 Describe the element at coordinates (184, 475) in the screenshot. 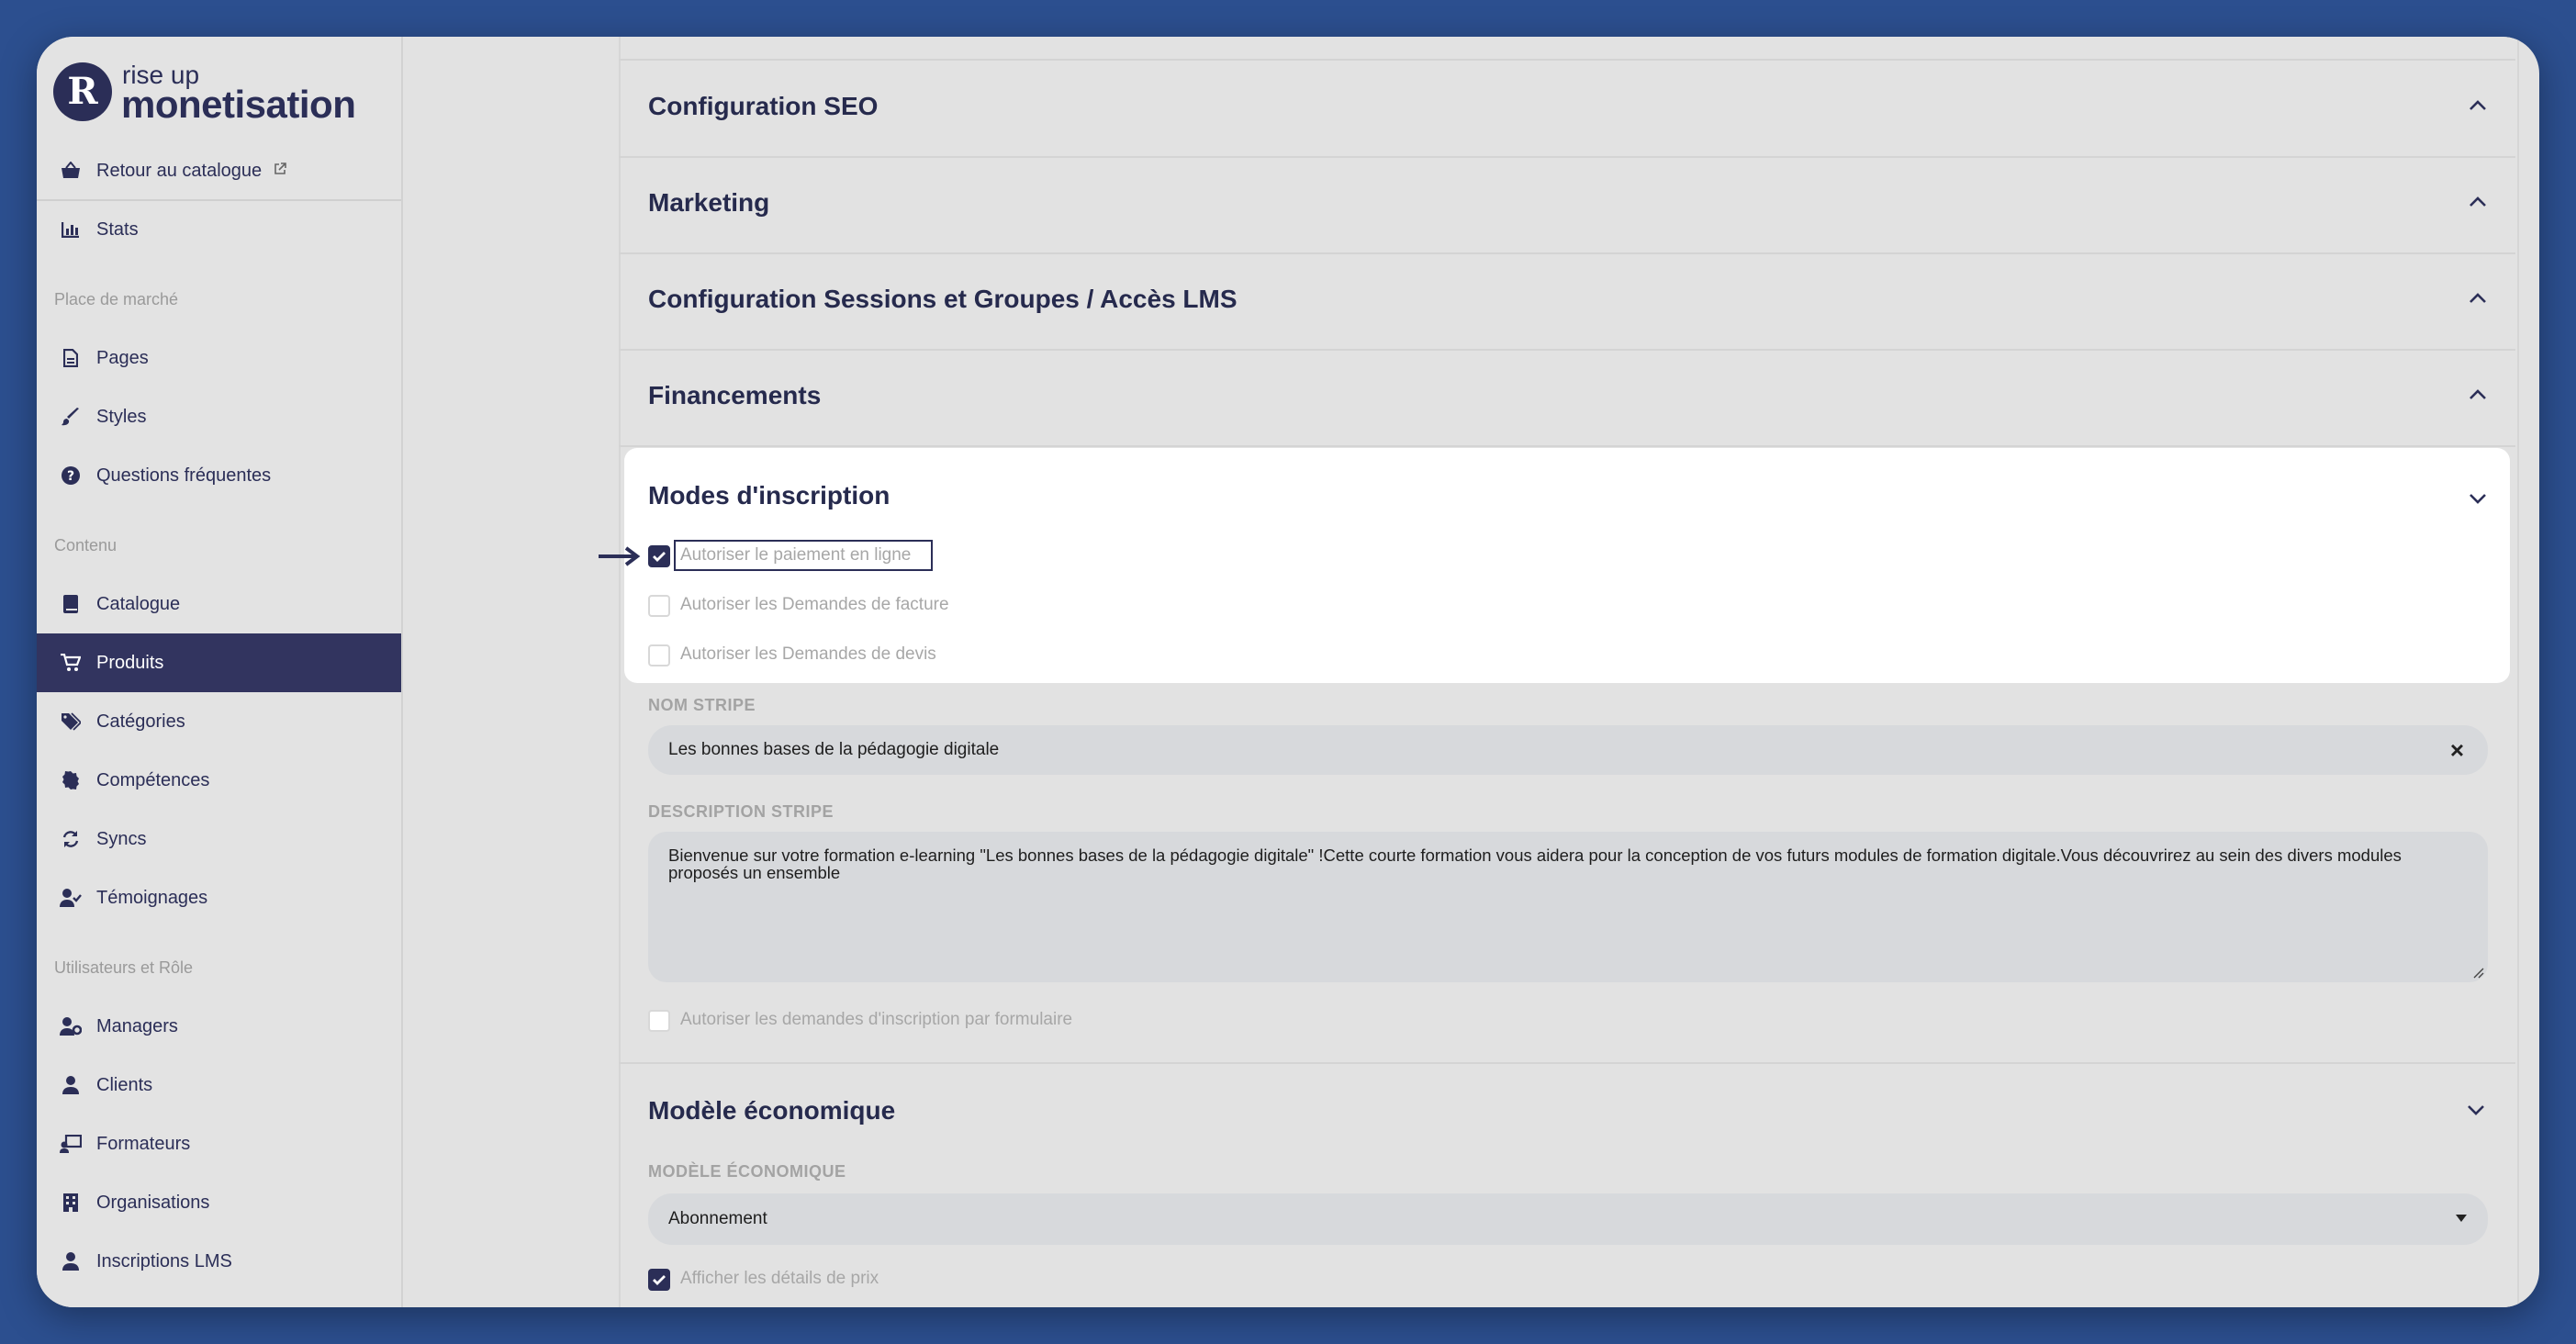

I see `sidebar-item-label: Questions fréquentes` at that location.